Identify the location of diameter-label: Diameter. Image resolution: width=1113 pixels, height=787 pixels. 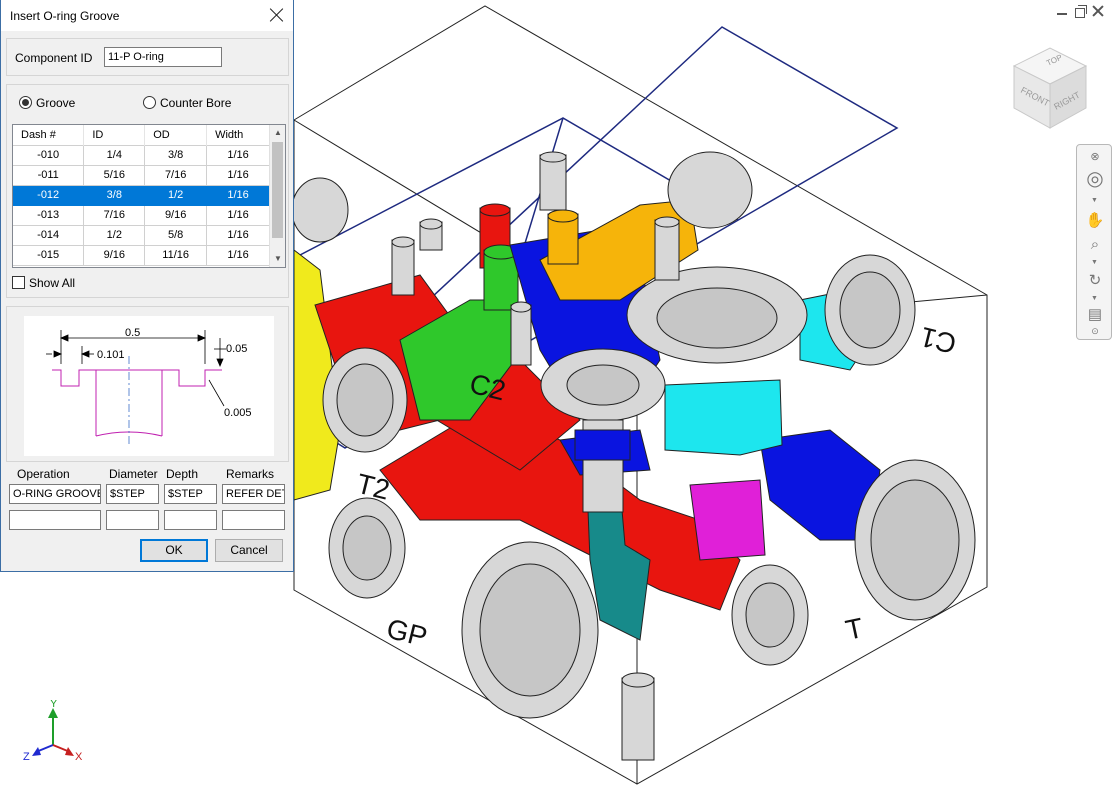
(133, 474).